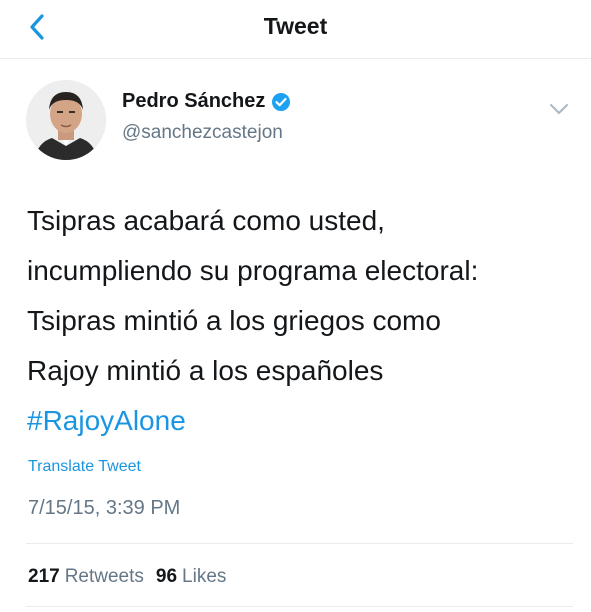 Image resolution: width=591 pixels, height=612 pixels. I want to click on likes-label: Likes, so click(204, 576).